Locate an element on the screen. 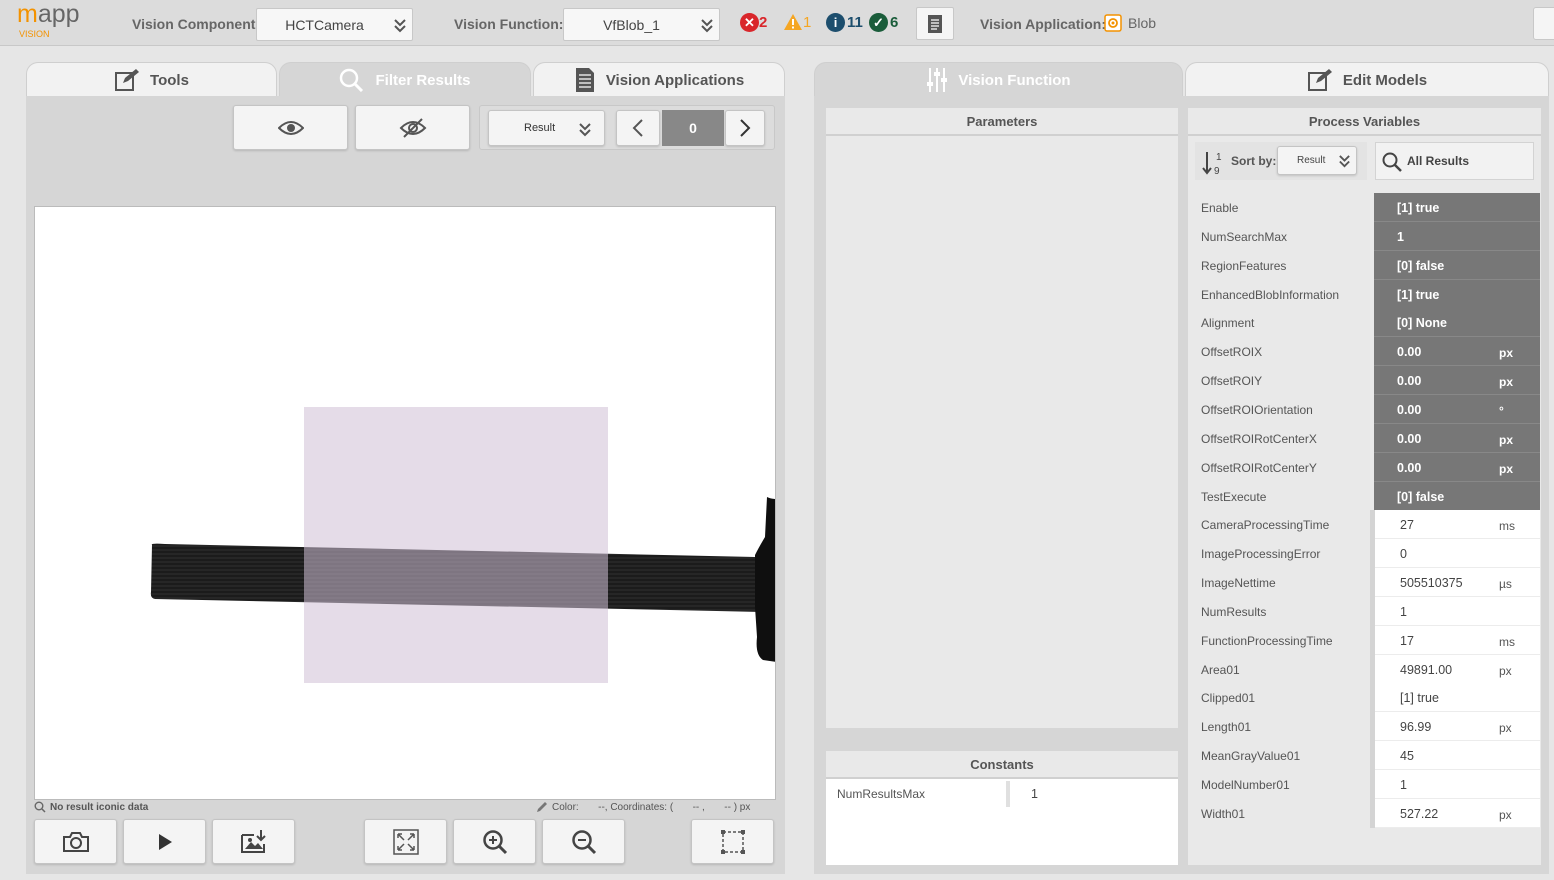  selection-icon is located at coordinates (732, 841).